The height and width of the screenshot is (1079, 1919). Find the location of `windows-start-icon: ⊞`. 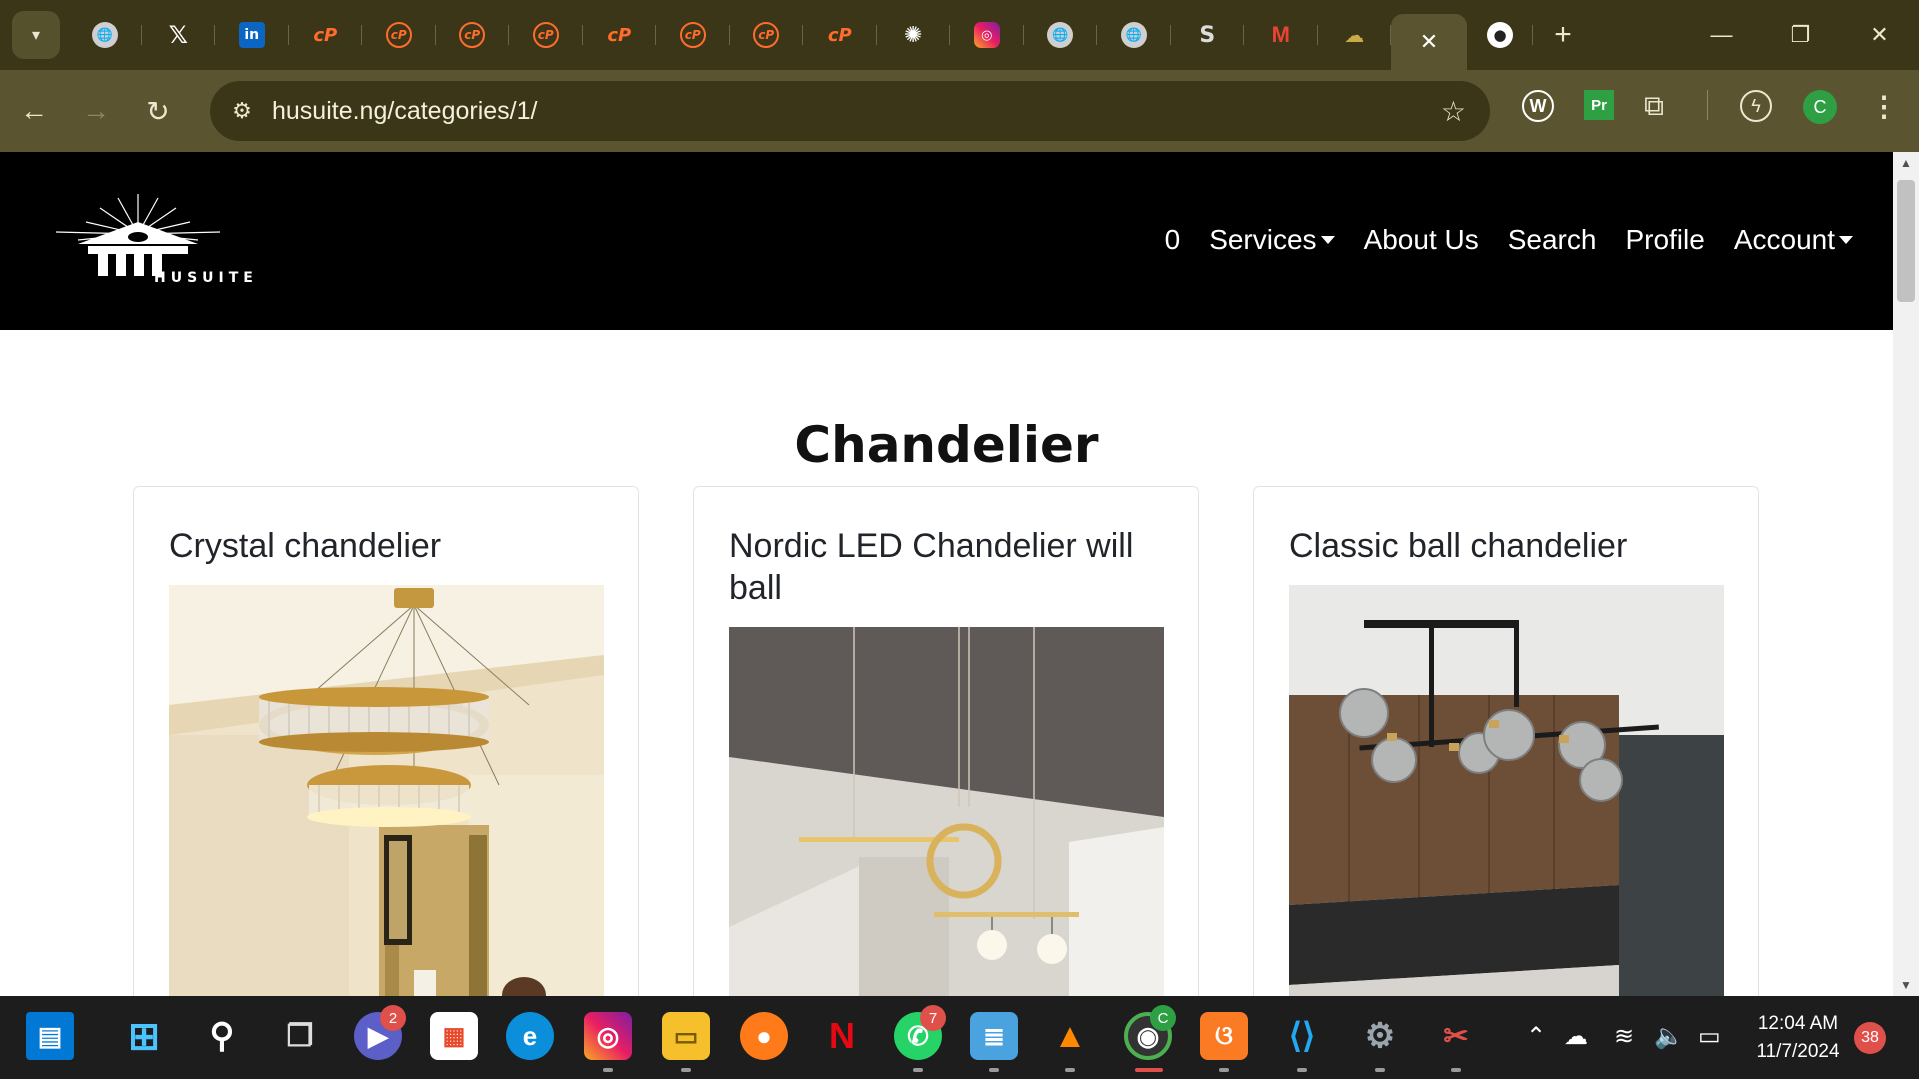

windows-start-icon: ⊞ is located at coordinates (144, 1036).